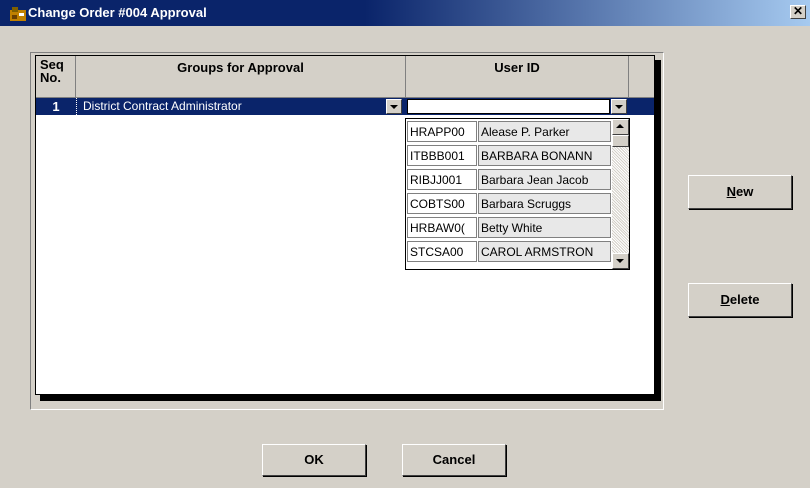 The width and height of the screenshot is (810, 488). What do you see at coordinates (442, 179) in the screenshot?
I see `list-item-id: RIBJJ001` at bounding box center [442, 179].